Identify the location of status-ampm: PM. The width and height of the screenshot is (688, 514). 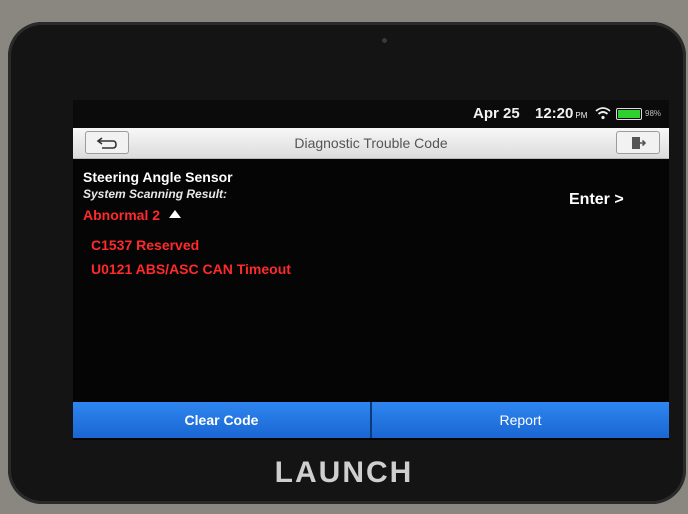
(581, 115).